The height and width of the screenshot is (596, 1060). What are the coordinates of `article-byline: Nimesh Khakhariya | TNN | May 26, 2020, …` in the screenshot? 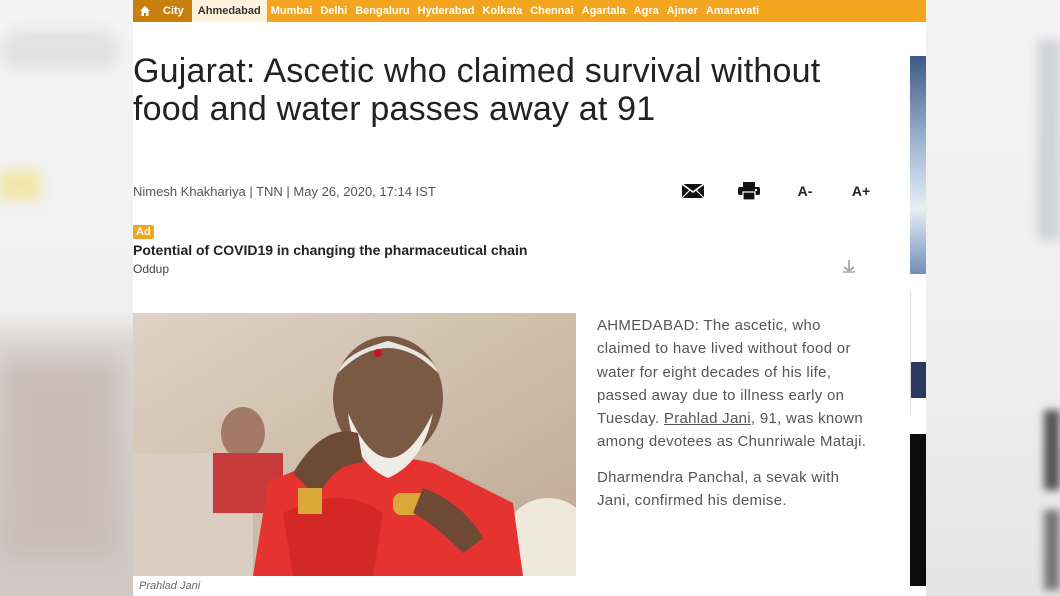 It's located at (284, 191).